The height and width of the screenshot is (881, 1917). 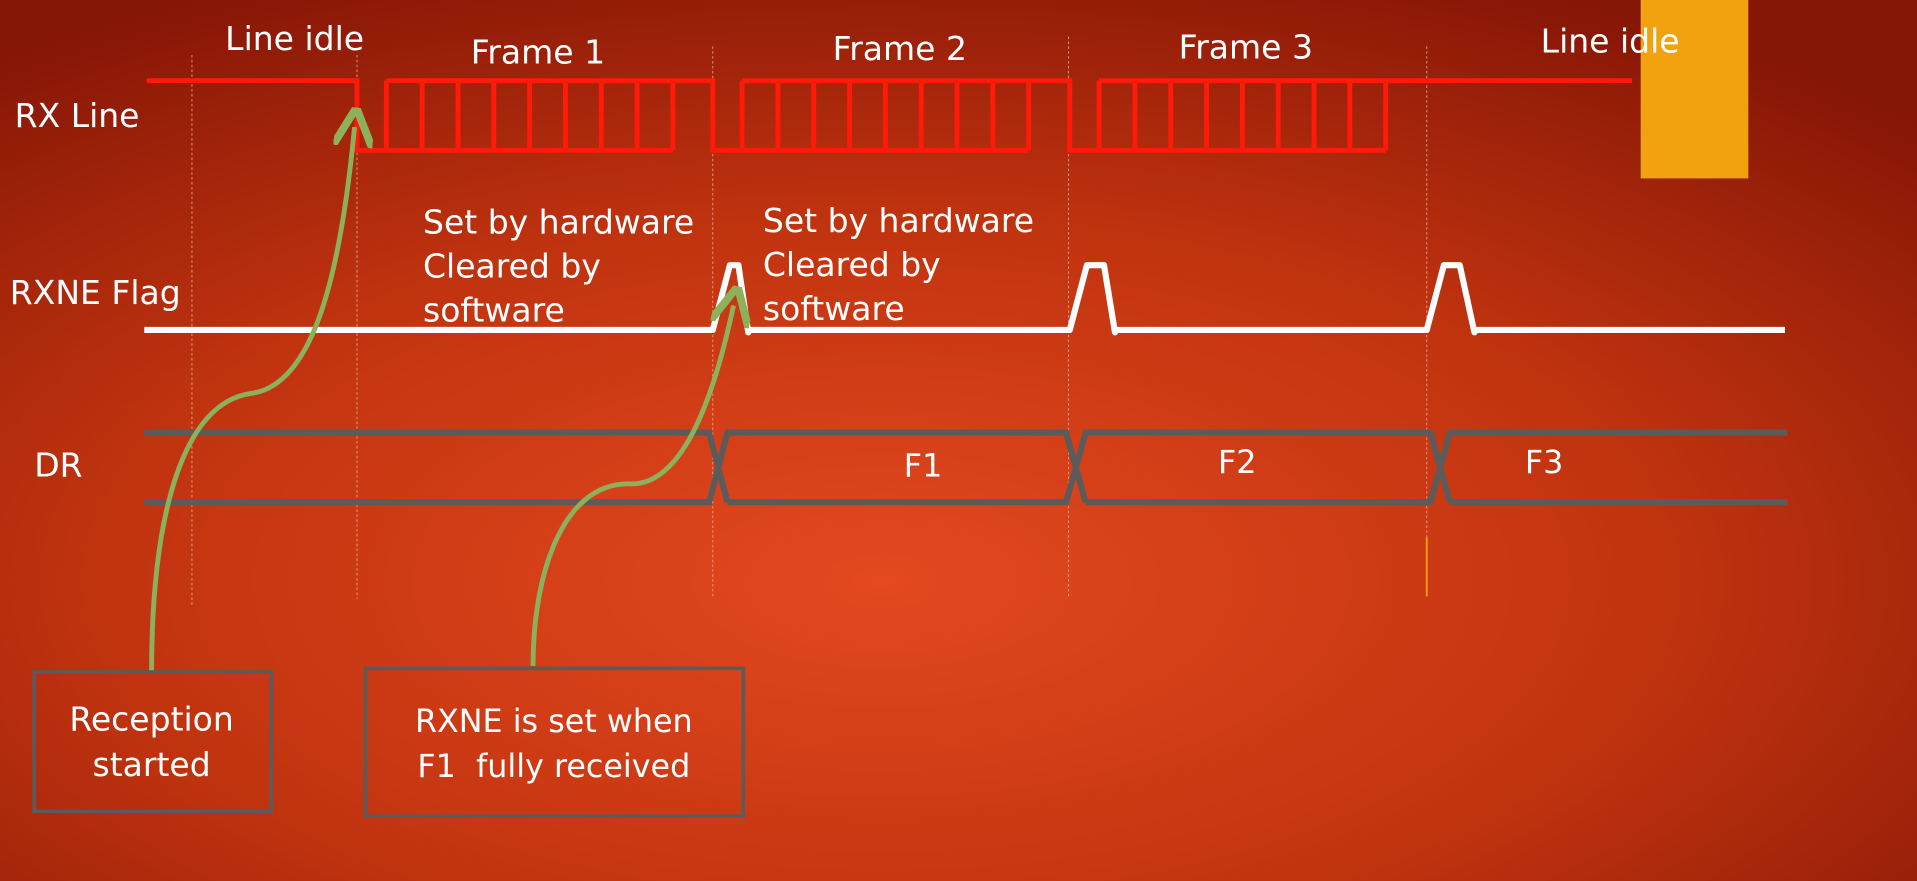 What do you see at coordinates (558, 221) in the screenshot?
I see `note1-line1: Set by hardware` at bounding box center [558, 221].